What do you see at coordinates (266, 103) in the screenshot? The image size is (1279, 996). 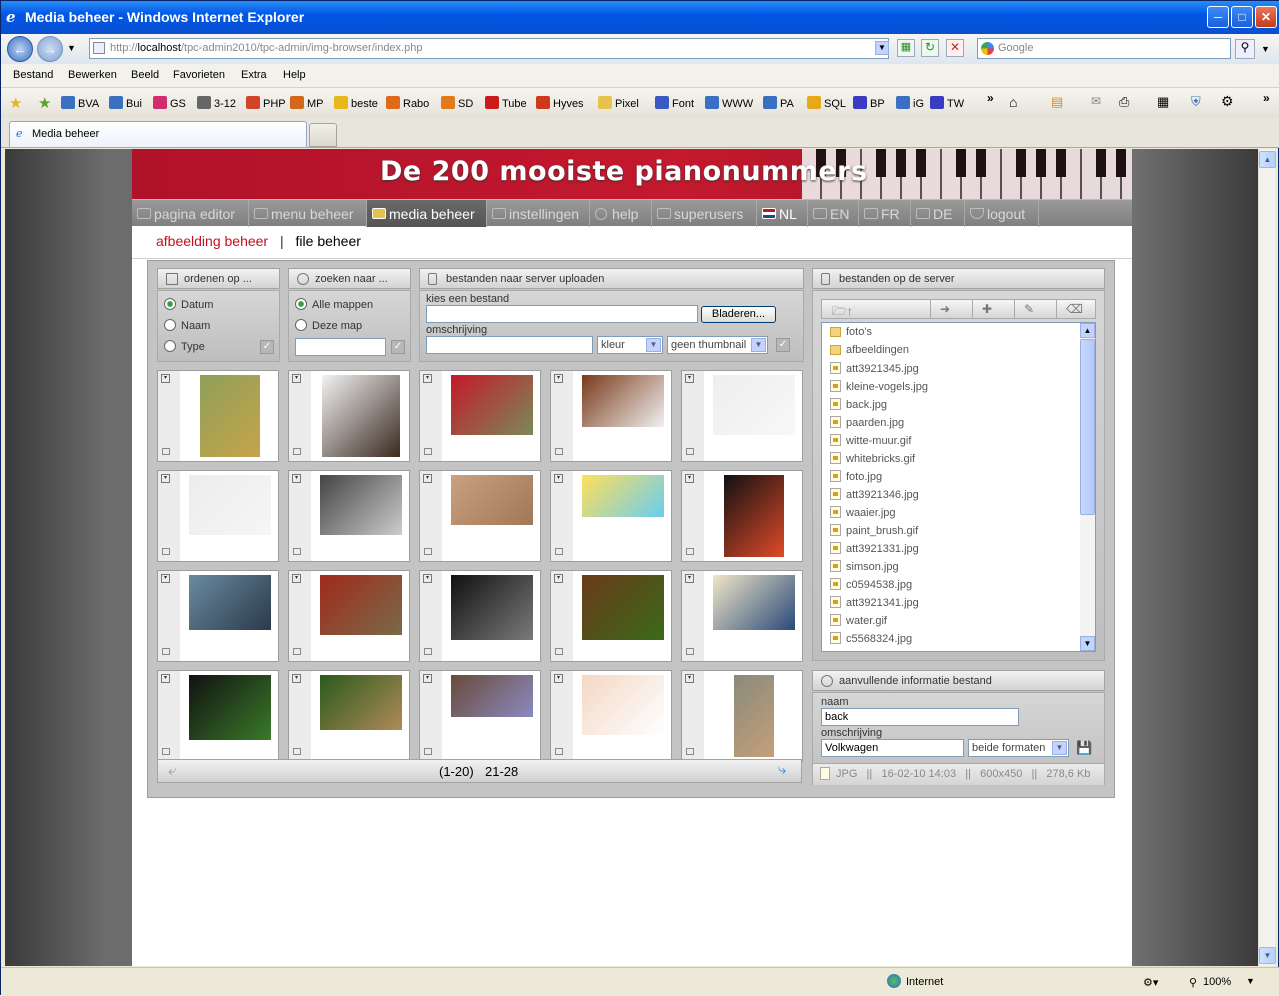 I see `favorite-link-php: PHP` at bounding box center [266, 103].